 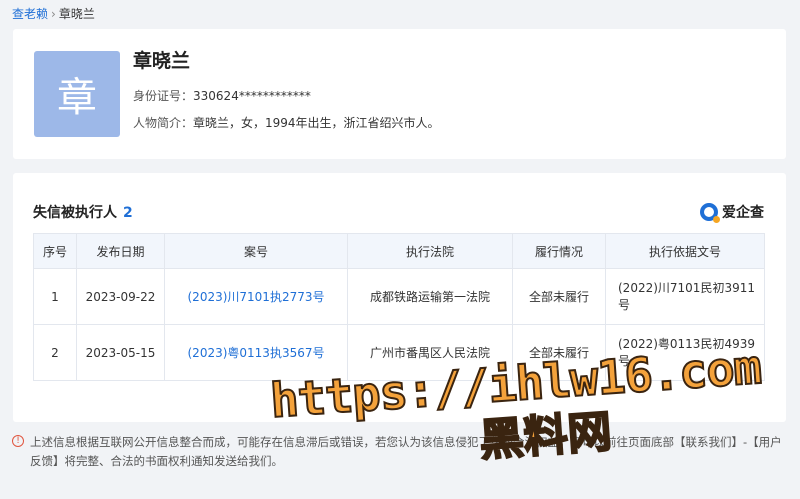 What do you see at coordinates (256, 352) in the screenshot?
I see `cell-case-link: (2023)粤0113执3567号` at bounding box center [256, 352].